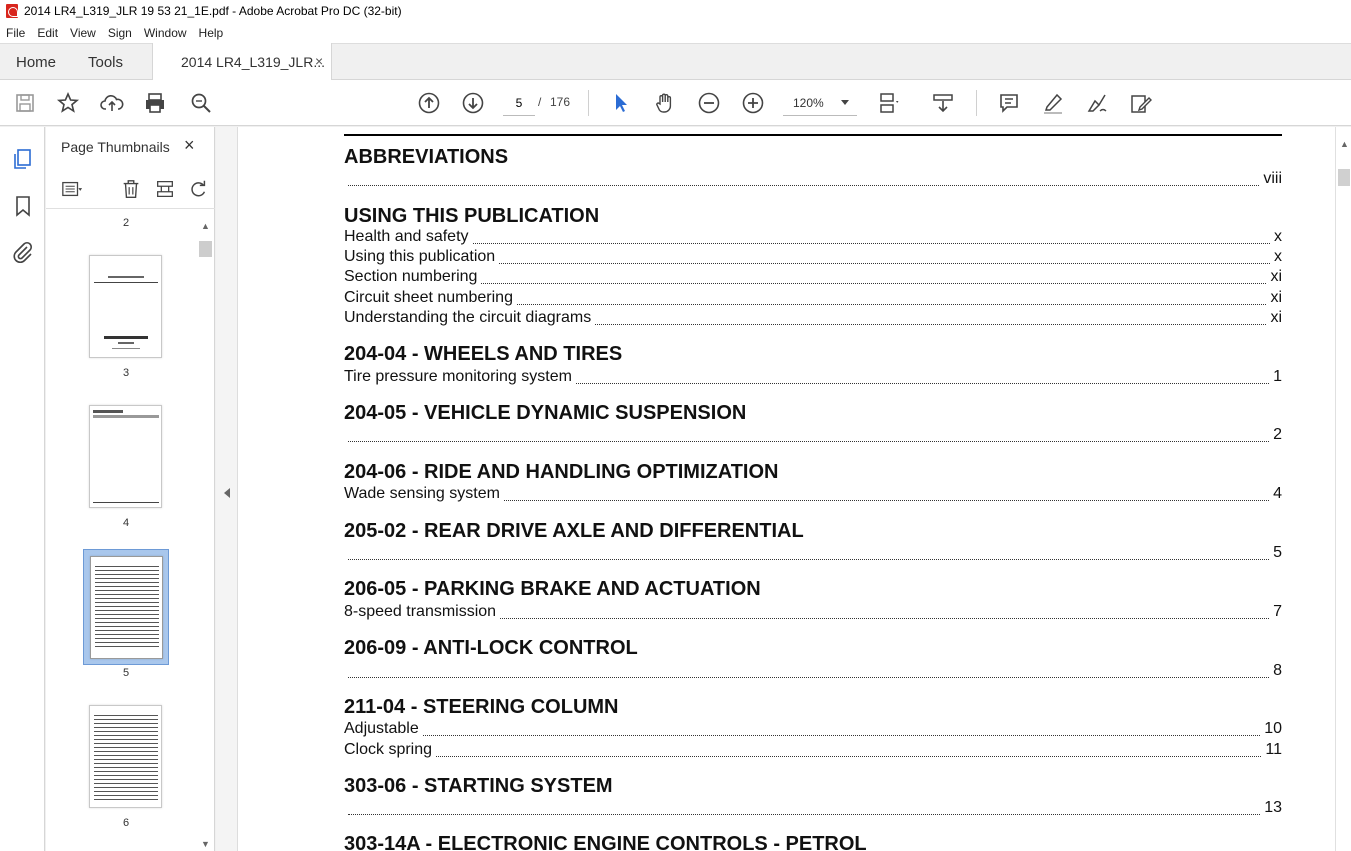  I want to click on toc-entry: 5, so click(813, 554).